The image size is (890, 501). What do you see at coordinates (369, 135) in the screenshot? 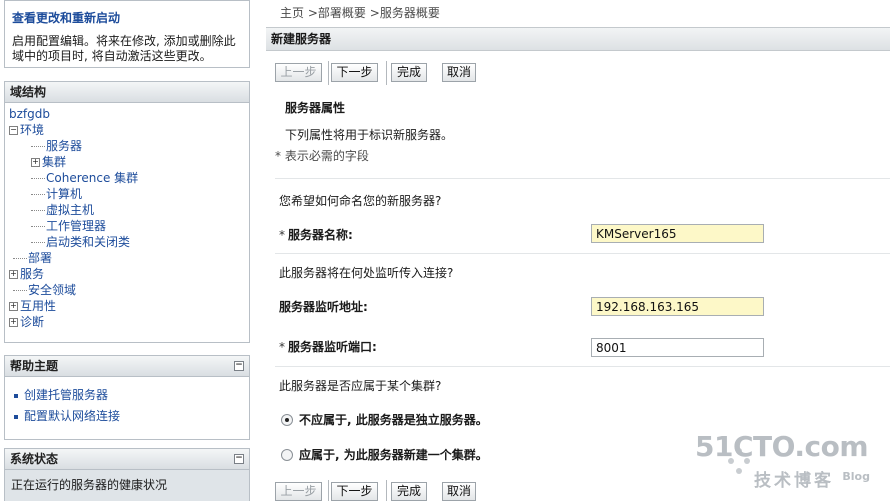
I see `section-description: 下列属性将用于标识新服务器。` at bounding box center [369, 135].